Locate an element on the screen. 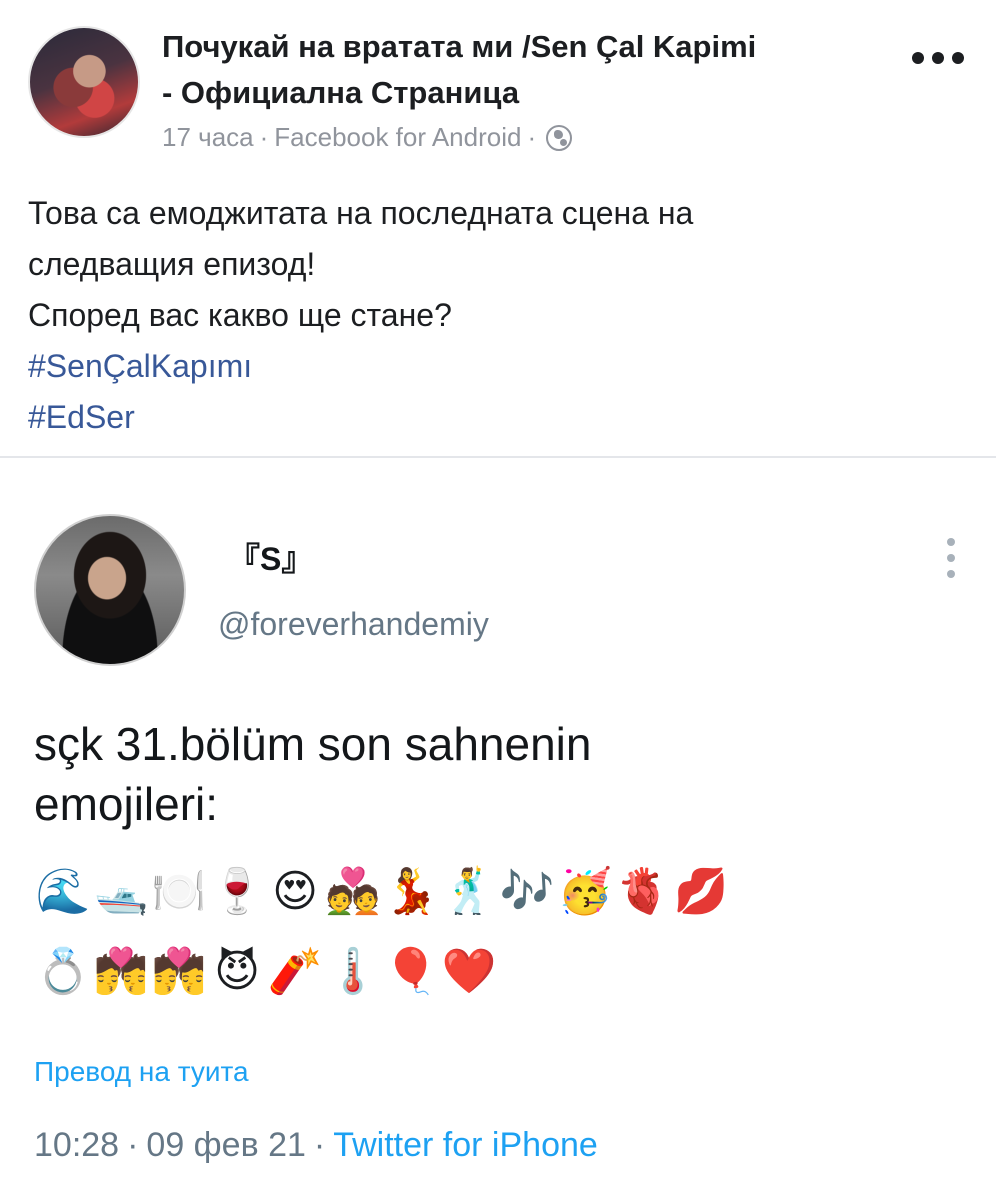 Image resolution: width=996 pixels, height=1204 pixels. thermometer-emoji: 🌡️ is located at coordinates (353, 971).